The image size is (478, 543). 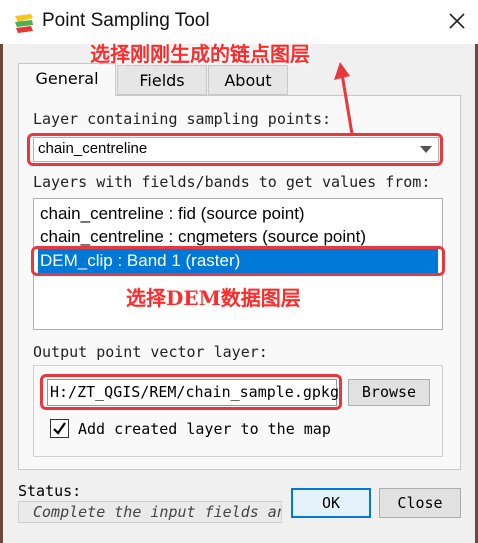 I want to click on tab-general: General, so click(x=67, y=79).